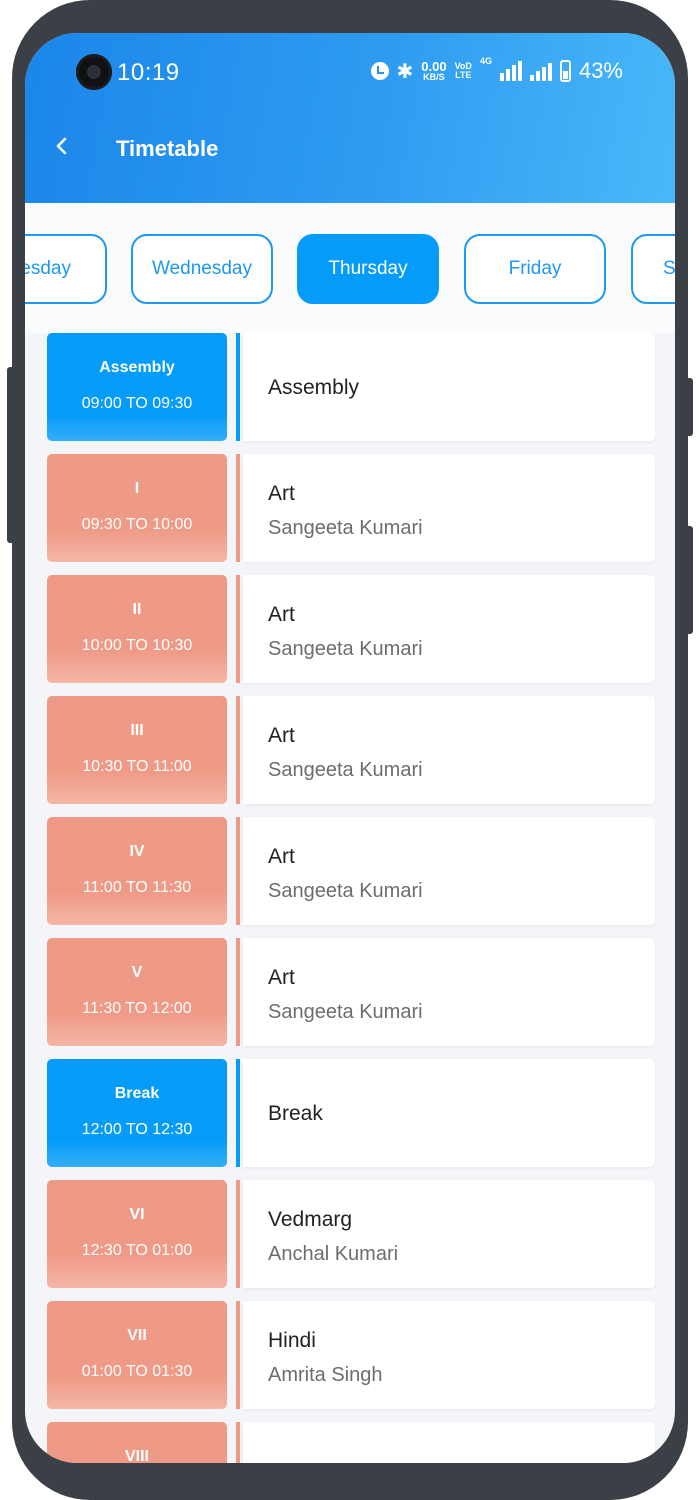 This screenshot has width=700, height=1500. What do you see at coordinates (137, 488) in the screenshot?
I see `period-label: I` at bounding box center [137, 488].